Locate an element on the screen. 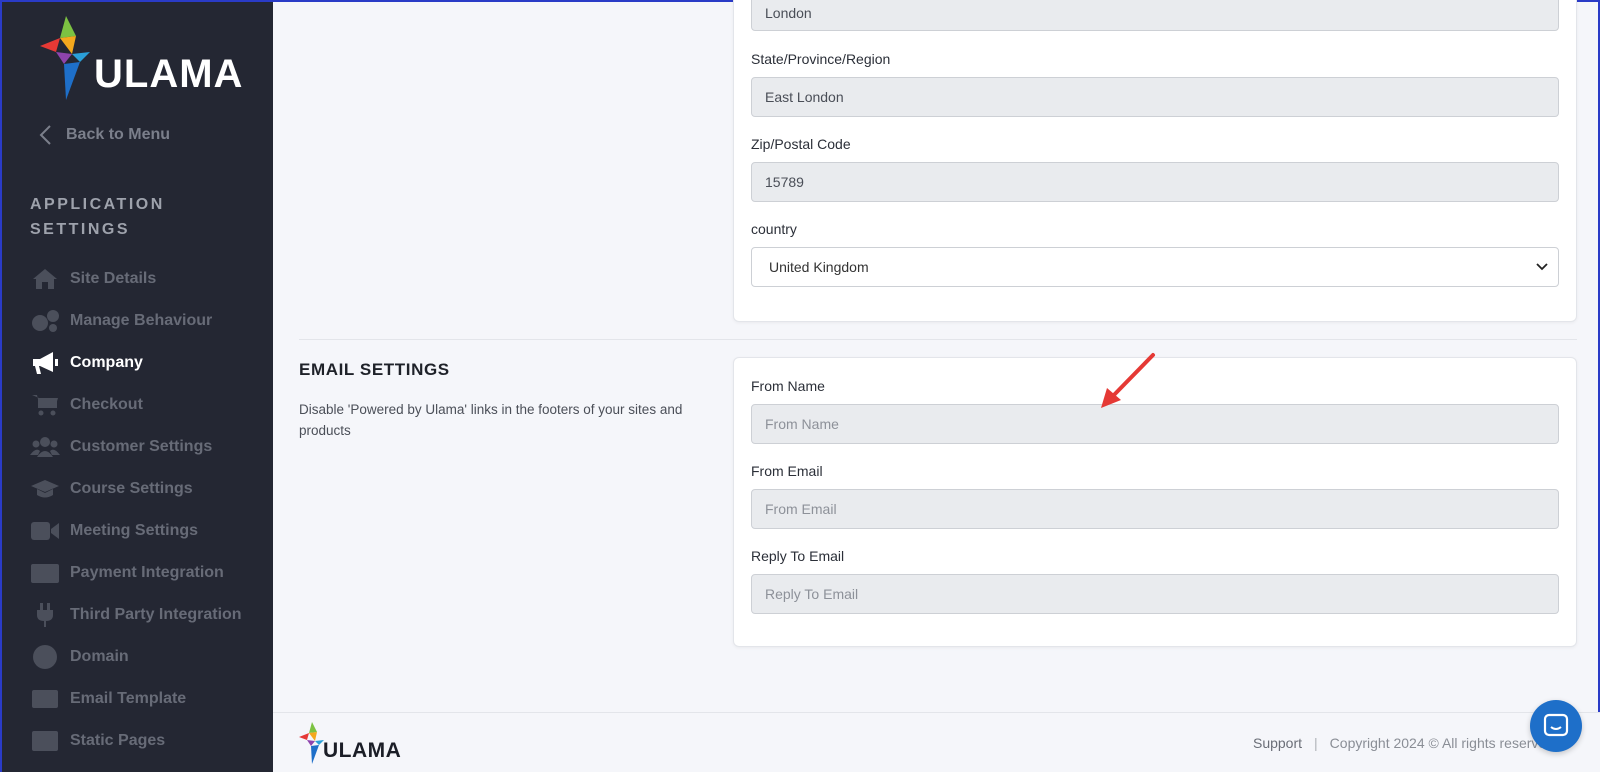  sidebar-item-company: Company is located at coordinates (147, 363).